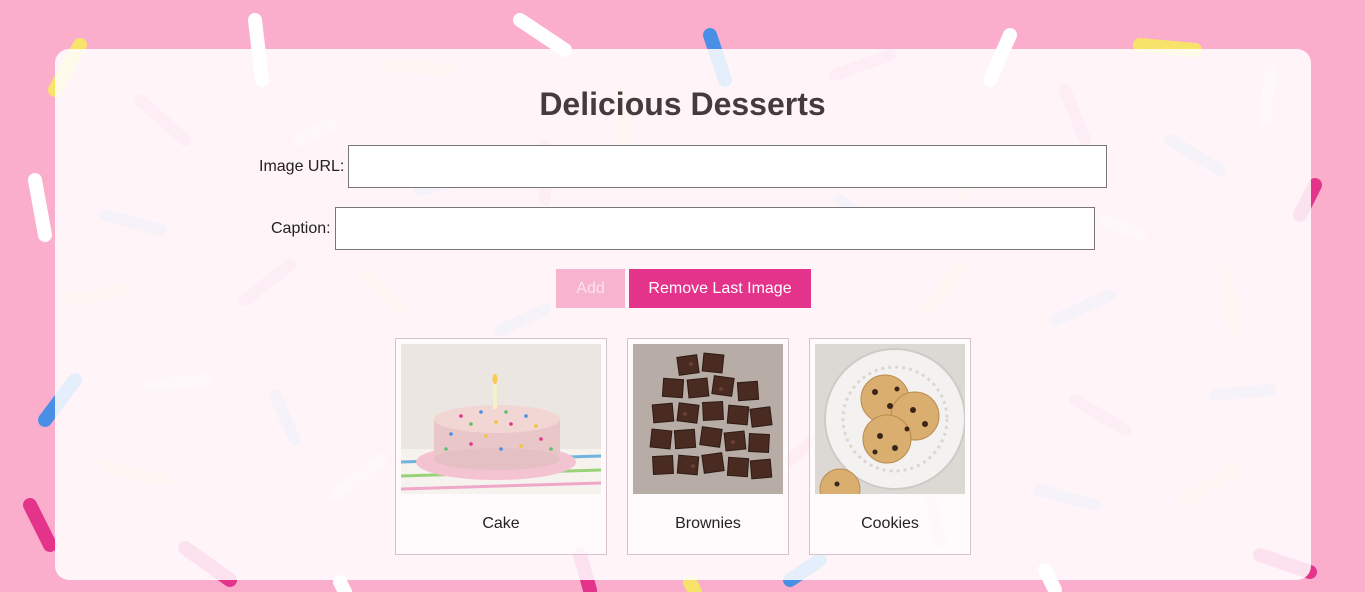  Describe the element at coordinates (590, 288) in the screenshot. I see `add-button: Add` at that location.